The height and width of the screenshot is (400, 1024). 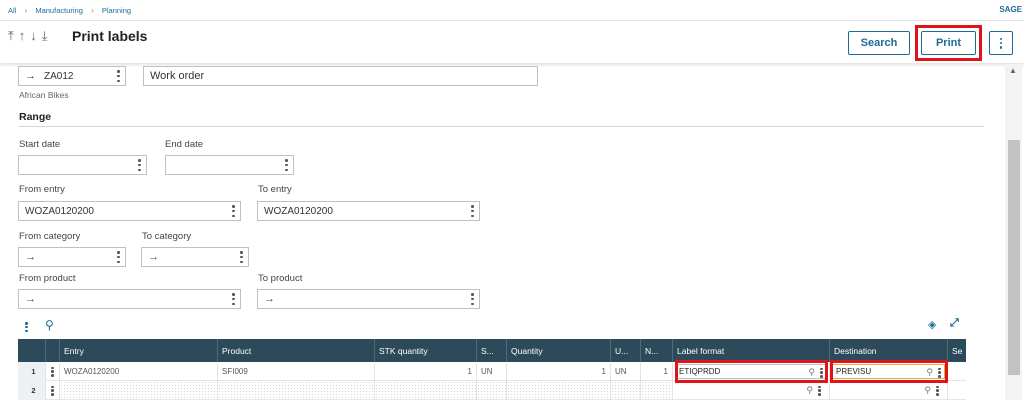 I want to click on cell-entry: WOZA0120200, so click(x=139, y=371).